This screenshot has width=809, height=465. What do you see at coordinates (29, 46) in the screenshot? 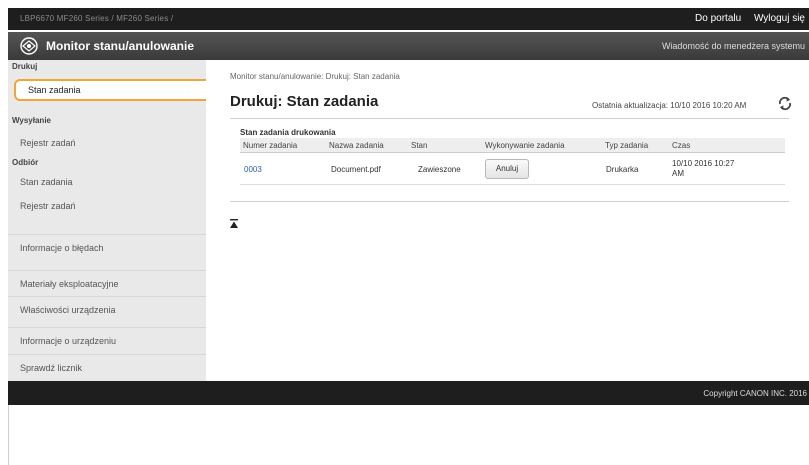
I see `monitor-status-icon` at bounding box center [29, 46].